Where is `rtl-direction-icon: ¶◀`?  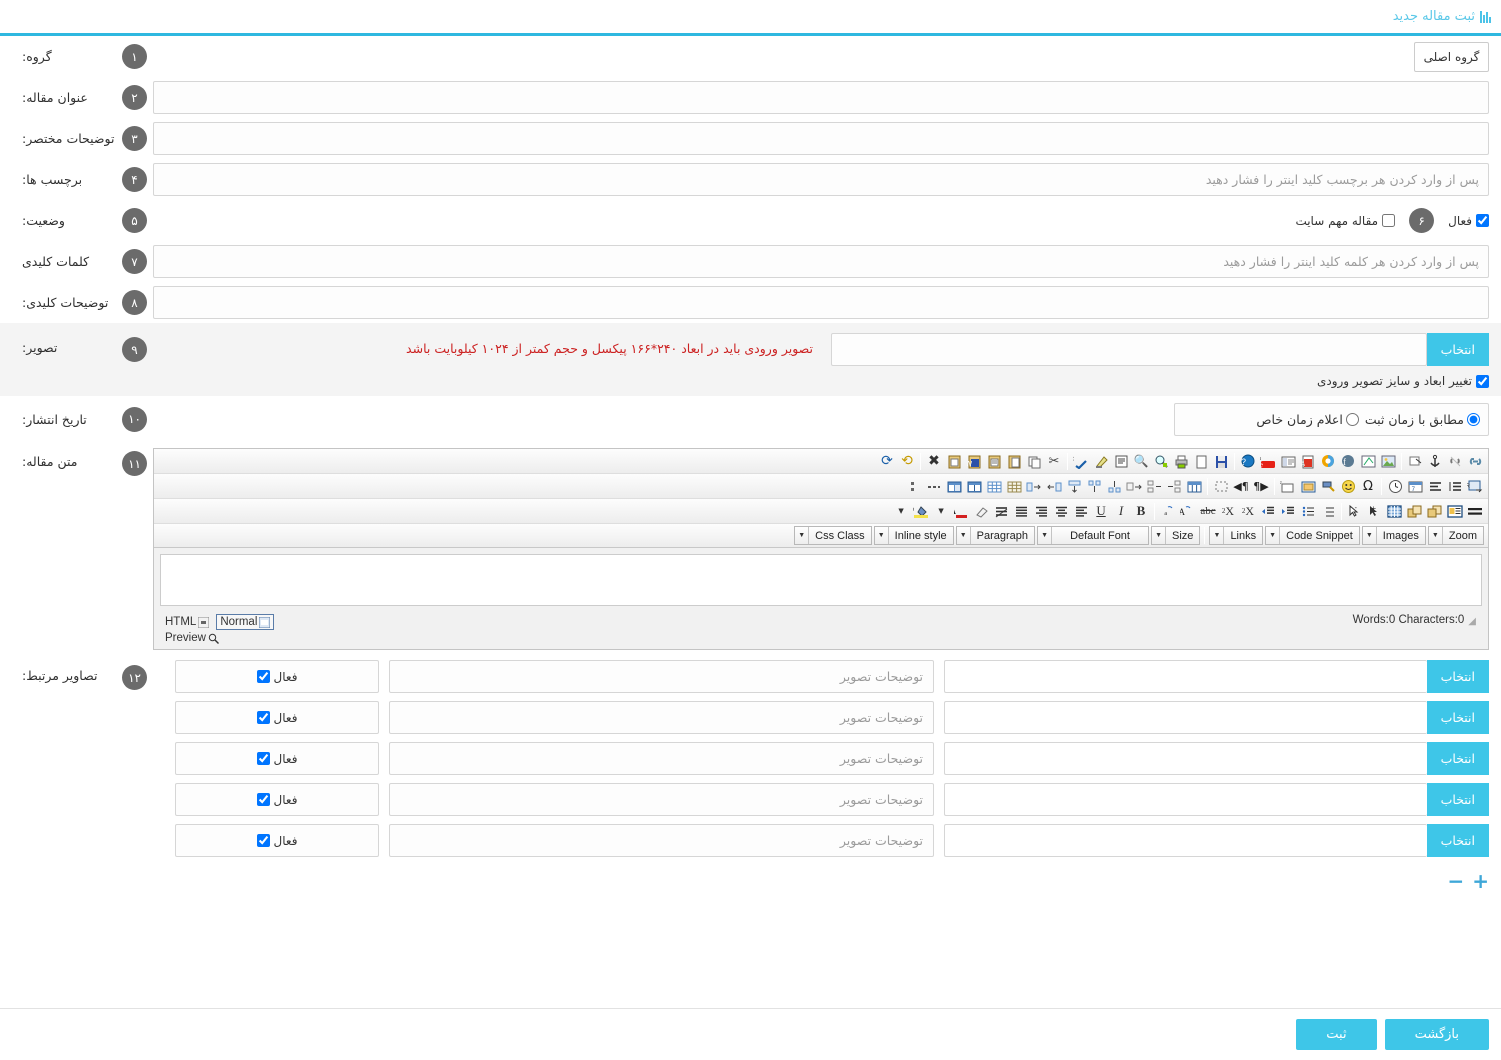
rtl-direction-icon: ¶◀ is located at coordinates (1241, 486).